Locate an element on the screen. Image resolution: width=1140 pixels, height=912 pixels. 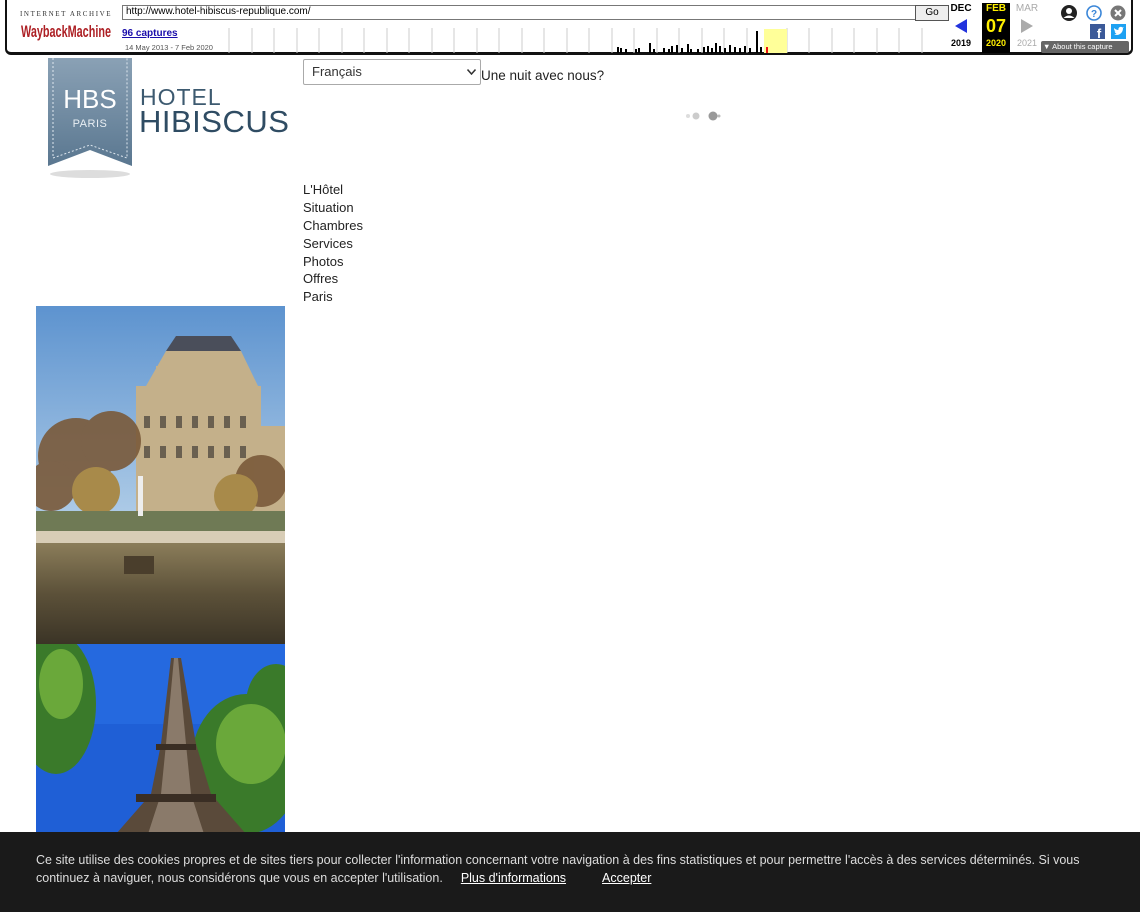
close-icon is located at coordinates (1118, 13).